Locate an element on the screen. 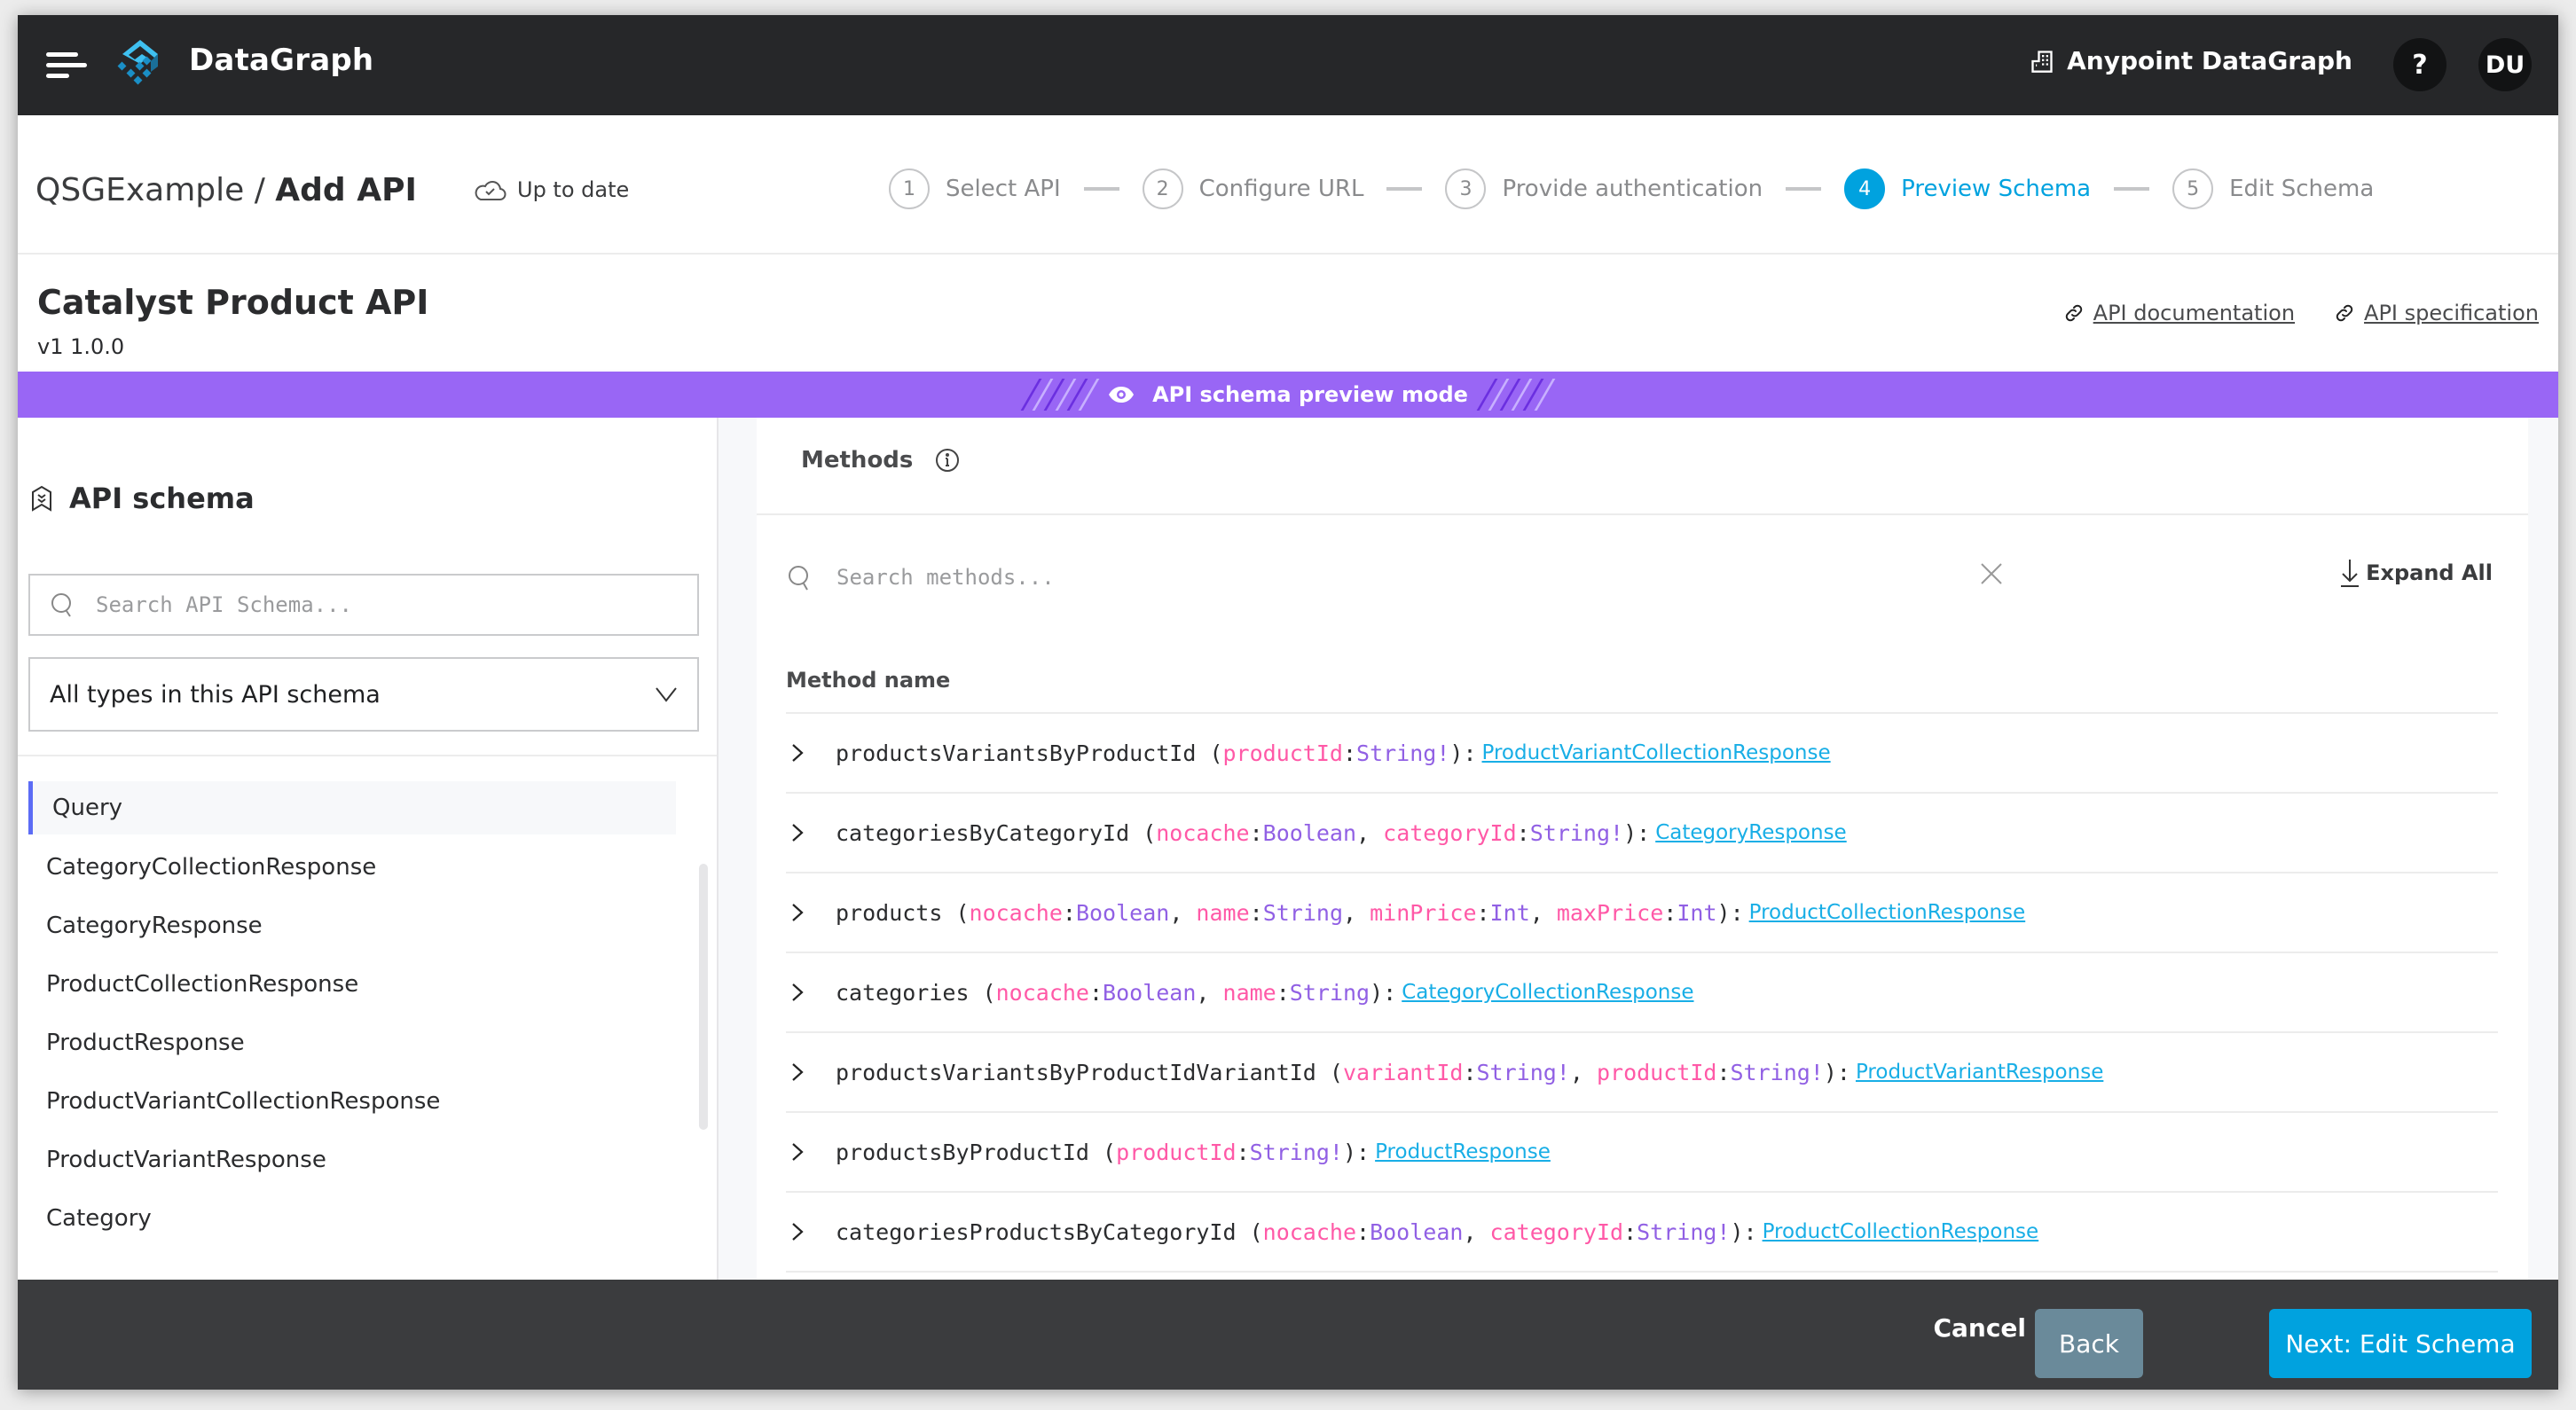 This screenshot has height=1410, width=2576. info-icon is located at coordinates (947, 461).